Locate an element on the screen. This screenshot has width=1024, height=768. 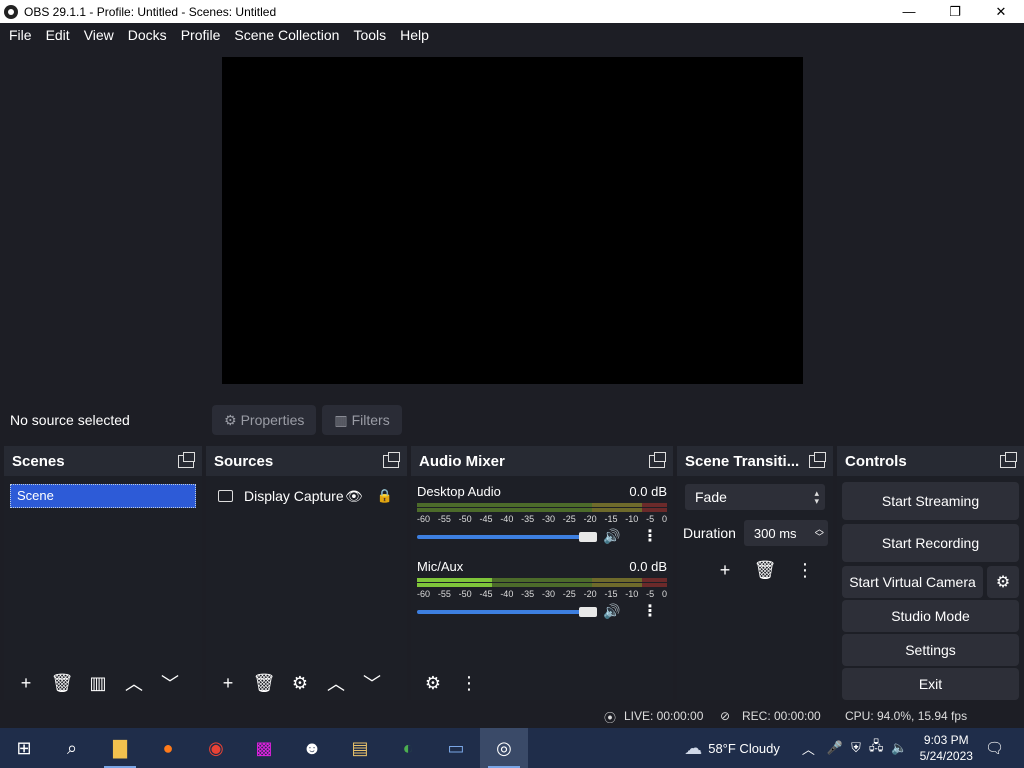
menu-scene-collection: Scene Collection is located at coordinates (286, 35).